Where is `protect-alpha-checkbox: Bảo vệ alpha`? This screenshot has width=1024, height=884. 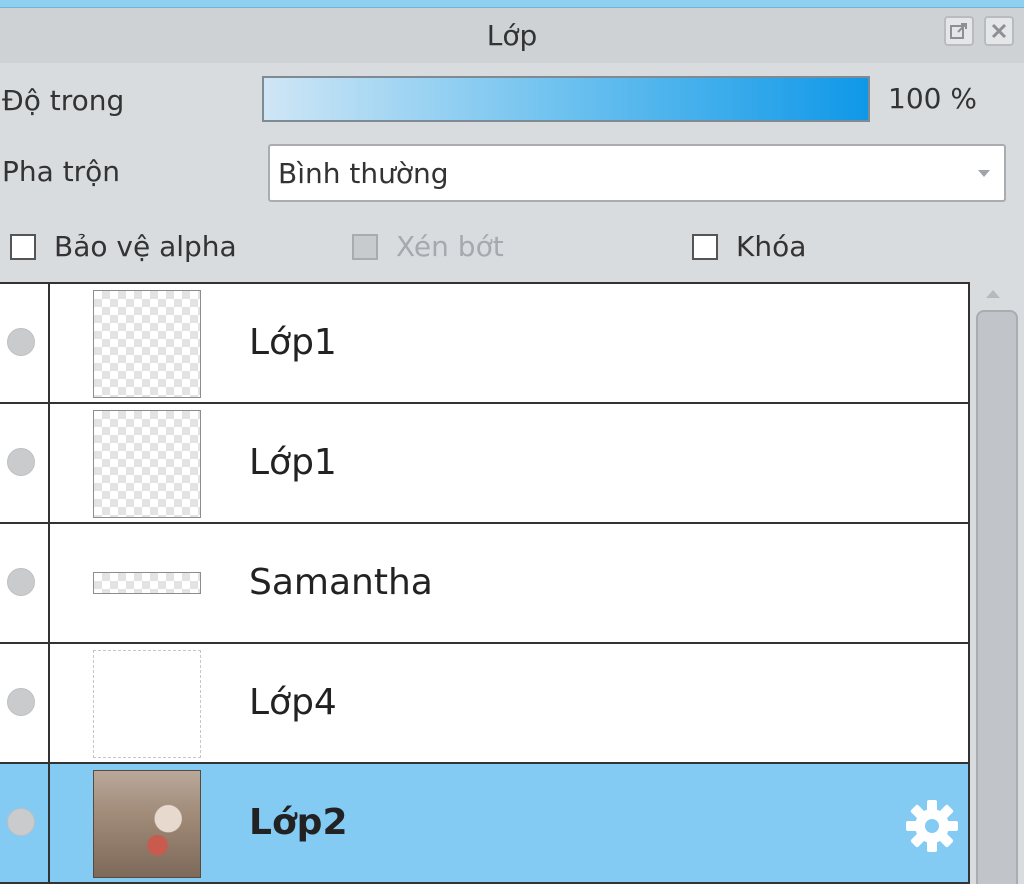
protect-alpha-checkbox: Bảo vệ alpha is located at coordinates (123, 246).